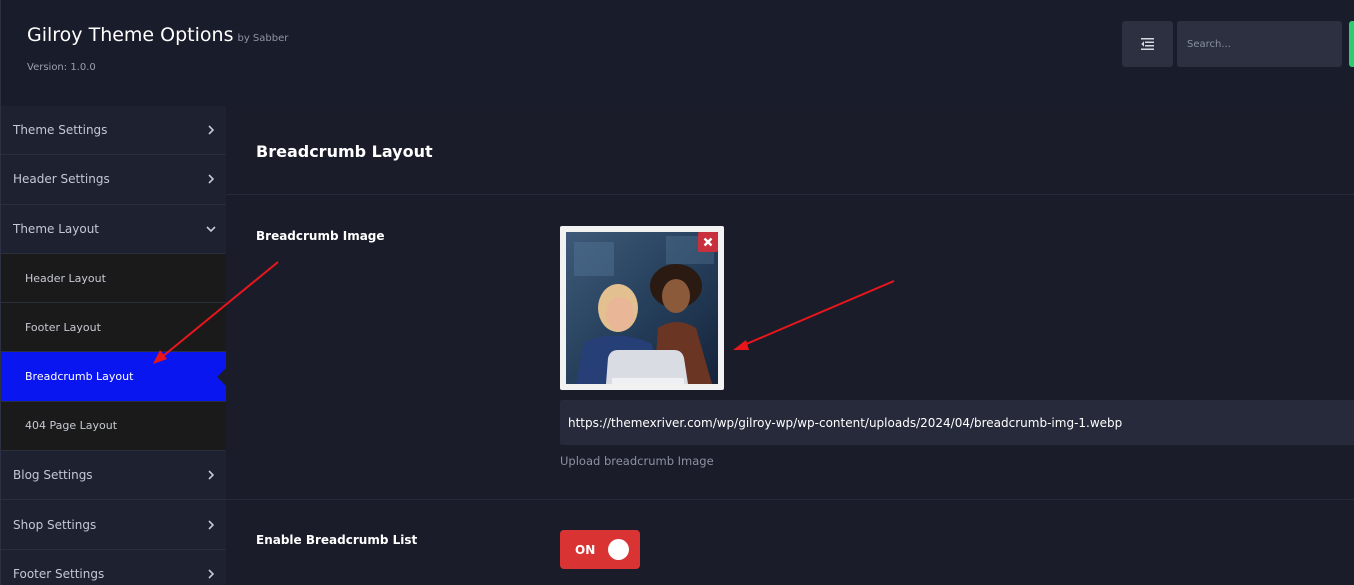  What do you see at coordinates (113, 476) in the screenshot?
I see `sidebar-item-blog-settings: Blog Settings` at bounding box center [113, 476].